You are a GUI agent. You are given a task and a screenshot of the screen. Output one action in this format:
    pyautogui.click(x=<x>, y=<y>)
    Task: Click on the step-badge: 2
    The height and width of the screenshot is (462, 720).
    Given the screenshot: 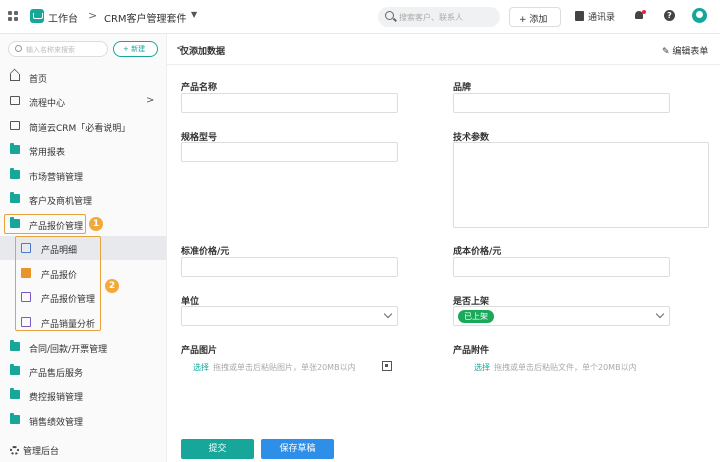 What is the action you would take?
    pyautogui.click(x=112, y=286)
    